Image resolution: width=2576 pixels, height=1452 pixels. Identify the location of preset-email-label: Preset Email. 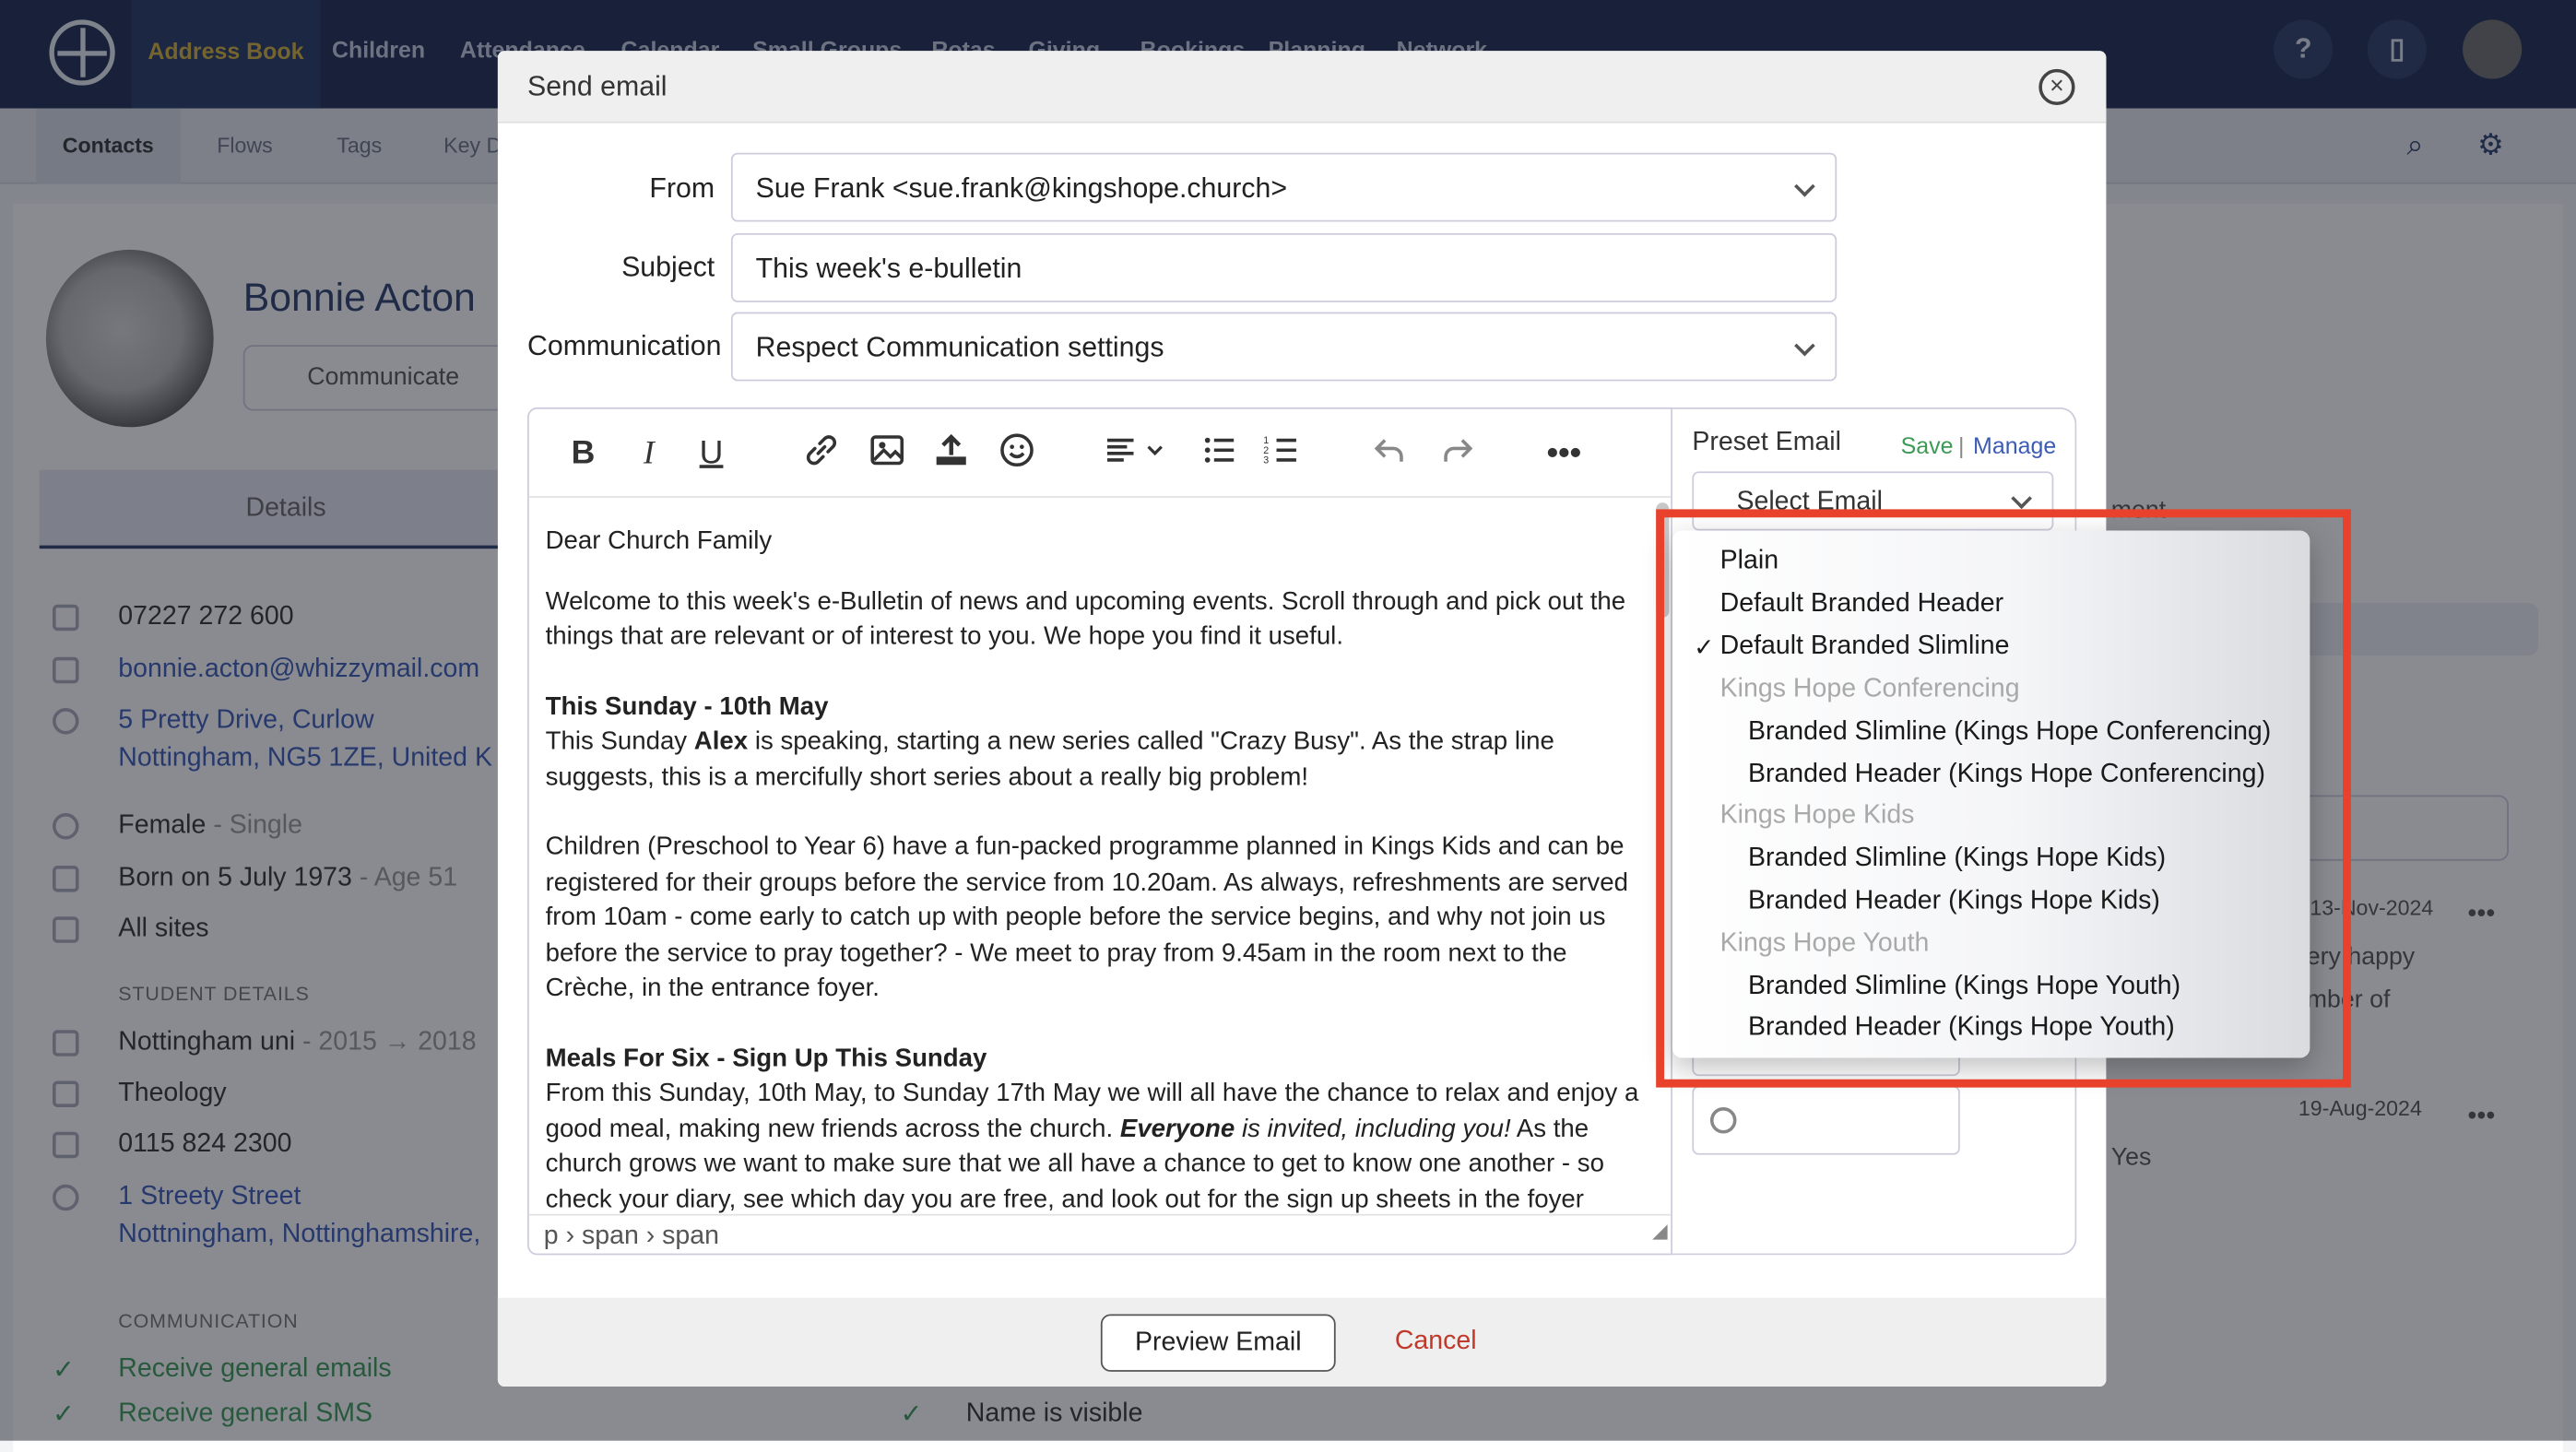
(1766, 443).